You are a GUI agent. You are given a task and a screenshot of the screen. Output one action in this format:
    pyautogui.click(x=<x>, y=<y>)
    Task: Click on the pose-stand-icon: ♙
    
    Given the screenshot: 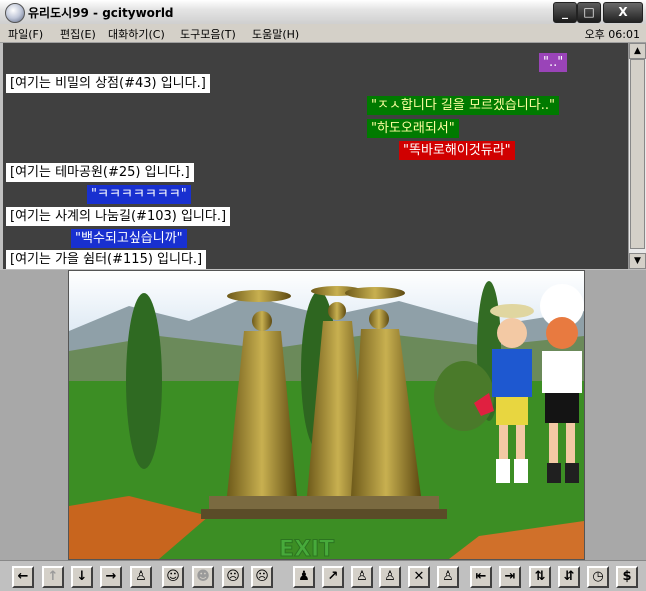 What is the action you would take?
    pyautogui.click(x=362, y=576)
    